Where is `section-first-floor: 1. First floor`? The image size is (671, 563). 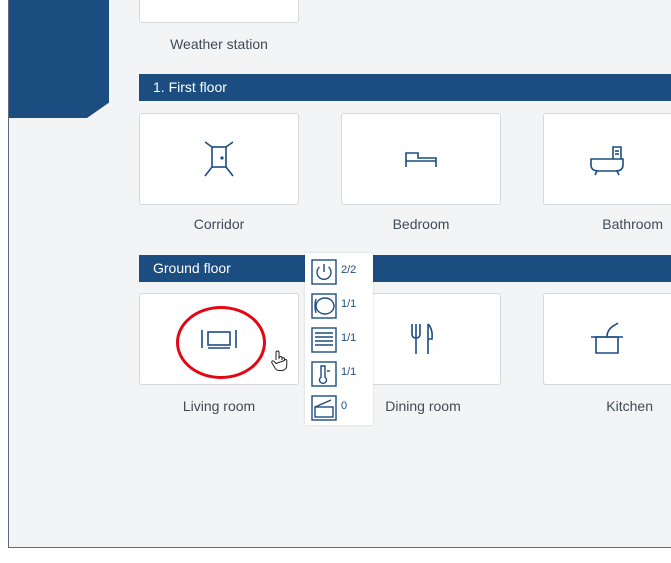
section-first-floor: 1. First floor is located at coordinates (405, 87).